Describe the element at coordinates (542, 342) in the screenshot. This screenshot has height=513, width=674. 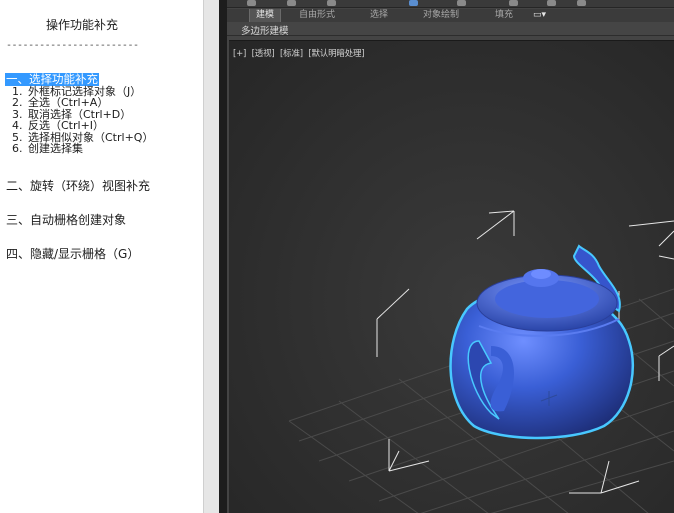
I see `teapot-model` at that location.